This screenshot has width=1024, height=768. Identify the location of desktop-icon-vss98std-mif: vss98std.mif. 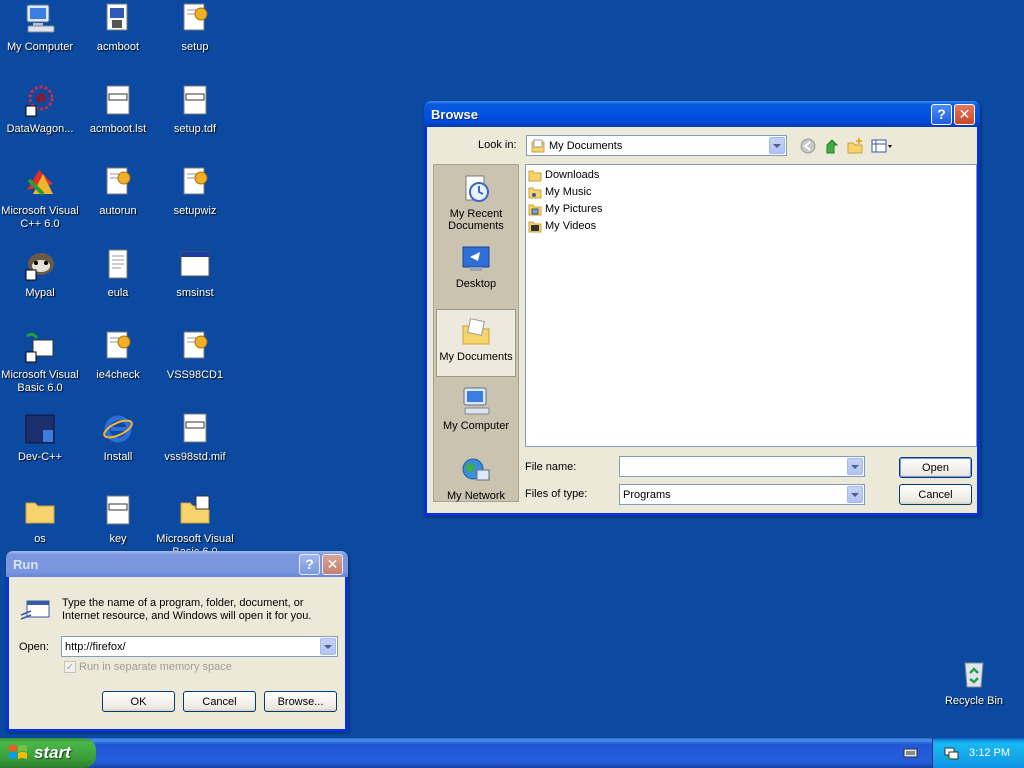
(195, 446).